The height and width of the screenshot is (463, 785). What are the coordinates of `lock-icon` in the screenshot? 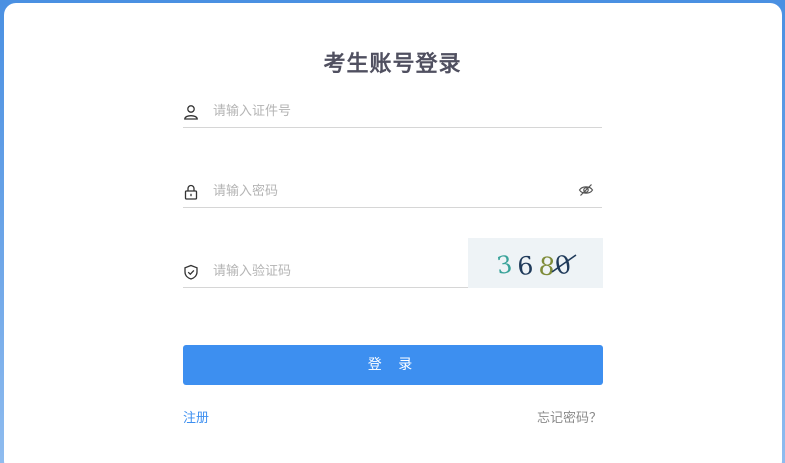 It's located at (191, 192).